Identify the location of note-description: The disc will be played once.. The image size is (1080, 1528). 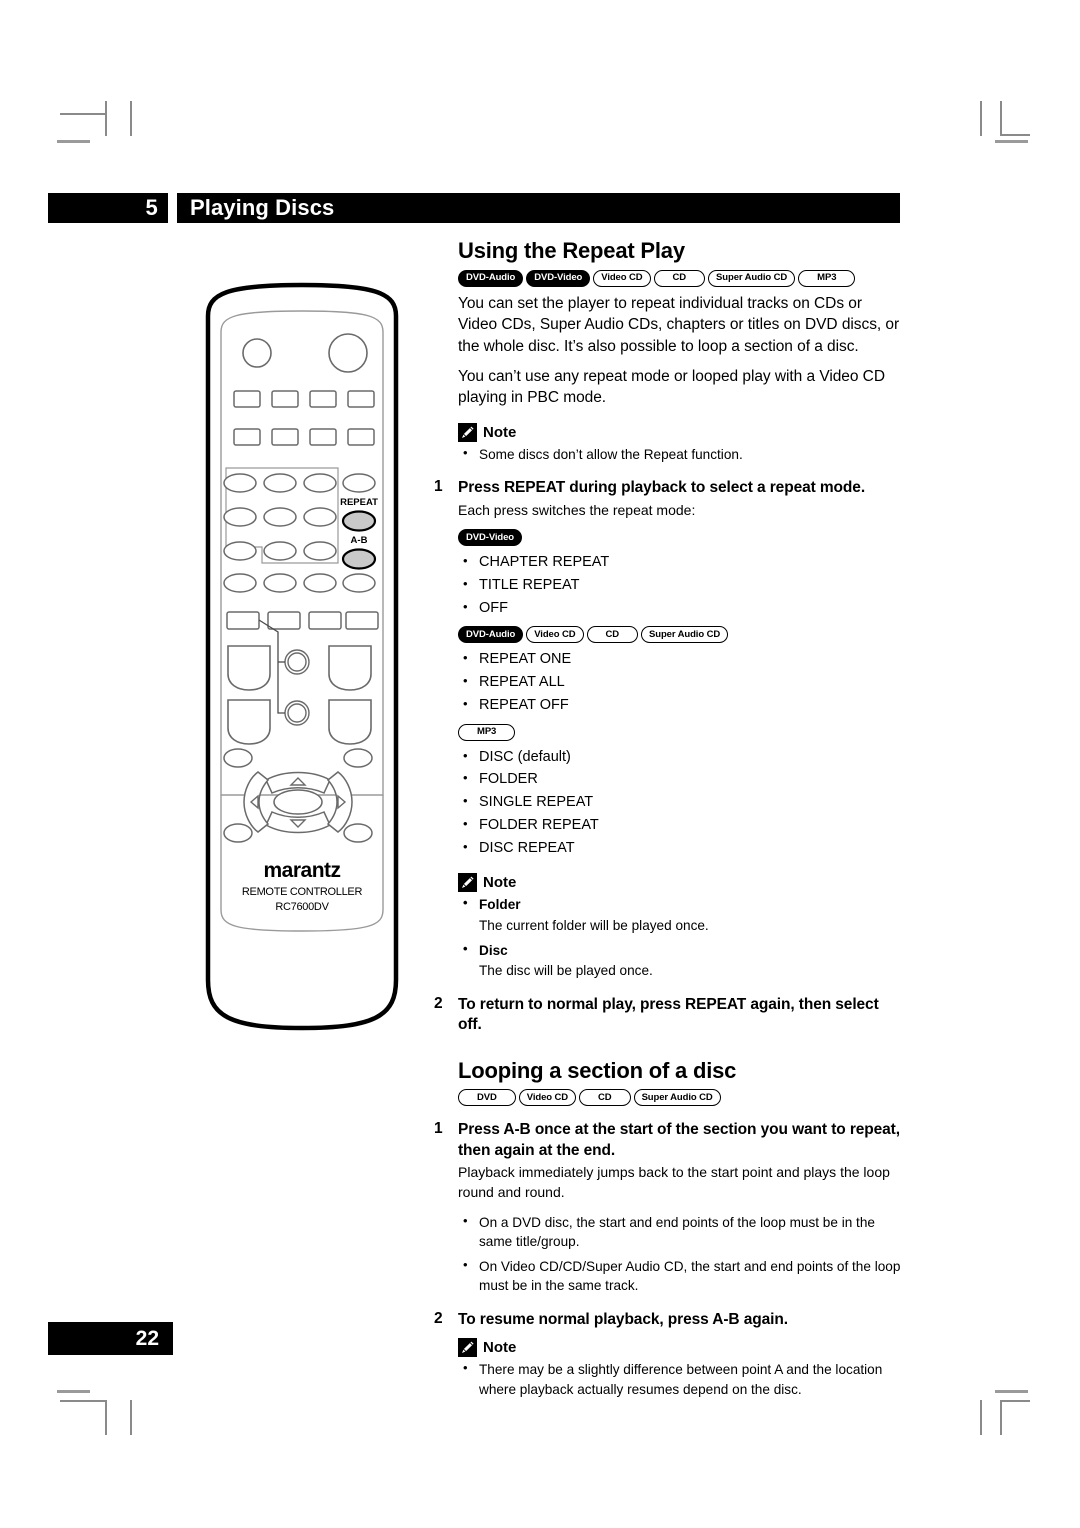
(566, 971).